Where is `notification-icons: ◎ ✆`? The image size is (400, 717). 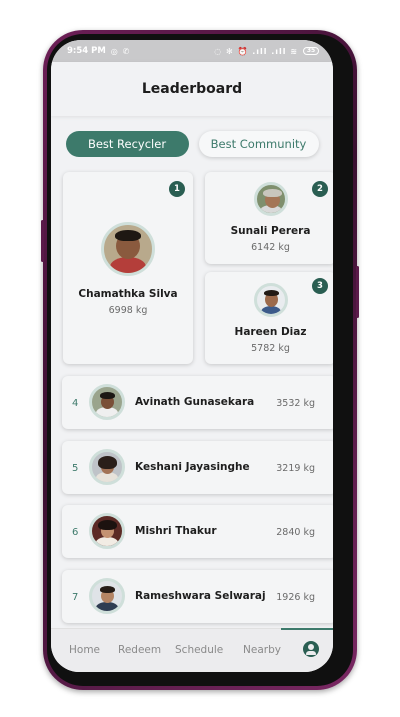
notification-icons: ◎ ✆ is located at coordinates (120, 51).